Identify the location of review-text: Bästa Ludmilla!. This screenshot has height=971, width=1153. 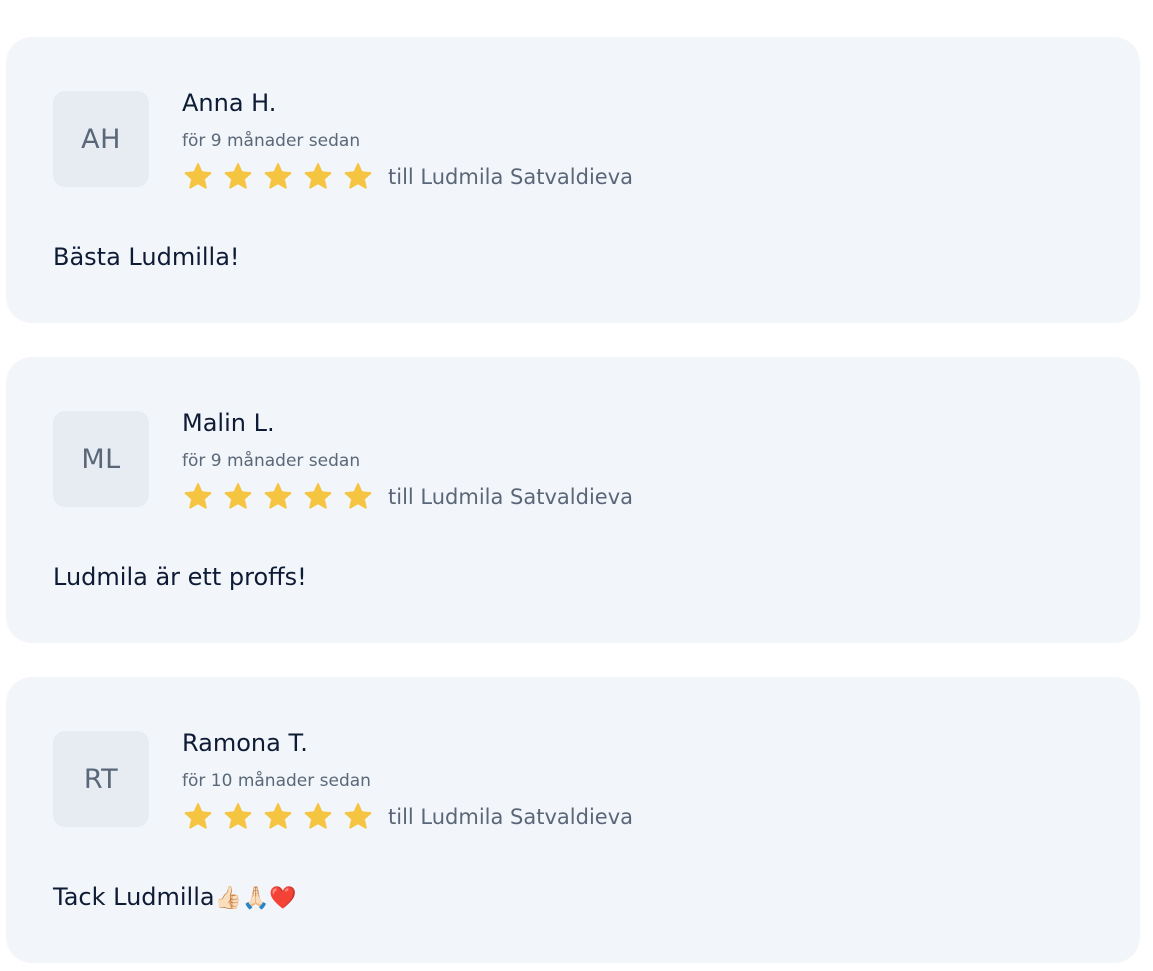
(146, 257).